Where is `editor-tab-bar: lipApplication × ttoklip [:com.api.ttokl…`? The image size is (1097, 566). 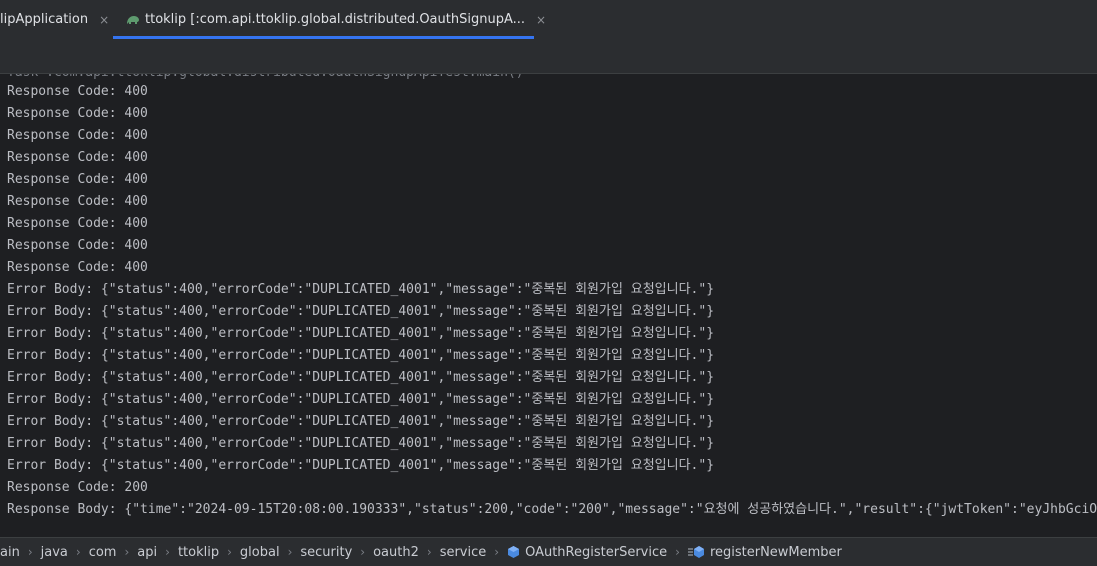
editor-tab-bar: lipApplication × ttoklip [:com.api.ttokl… is located at coordinates (548, 19).